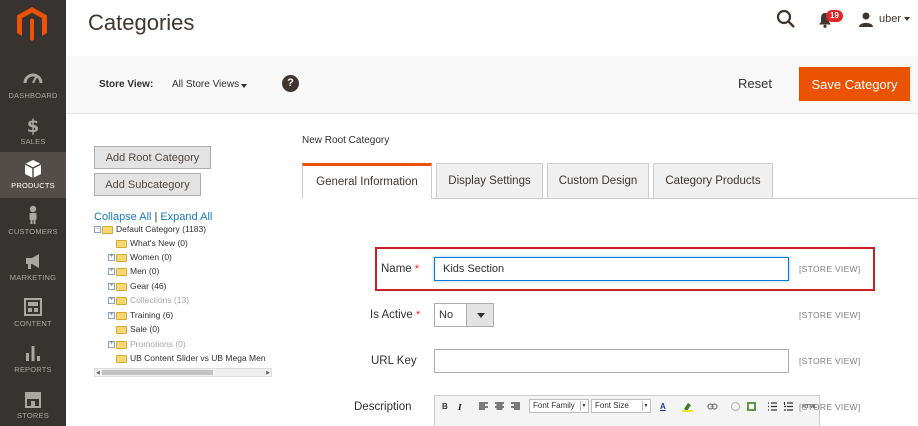 The height and width of the screenshot is (426, 918). I want to click on nav-label: STORES, so click(33, 415).